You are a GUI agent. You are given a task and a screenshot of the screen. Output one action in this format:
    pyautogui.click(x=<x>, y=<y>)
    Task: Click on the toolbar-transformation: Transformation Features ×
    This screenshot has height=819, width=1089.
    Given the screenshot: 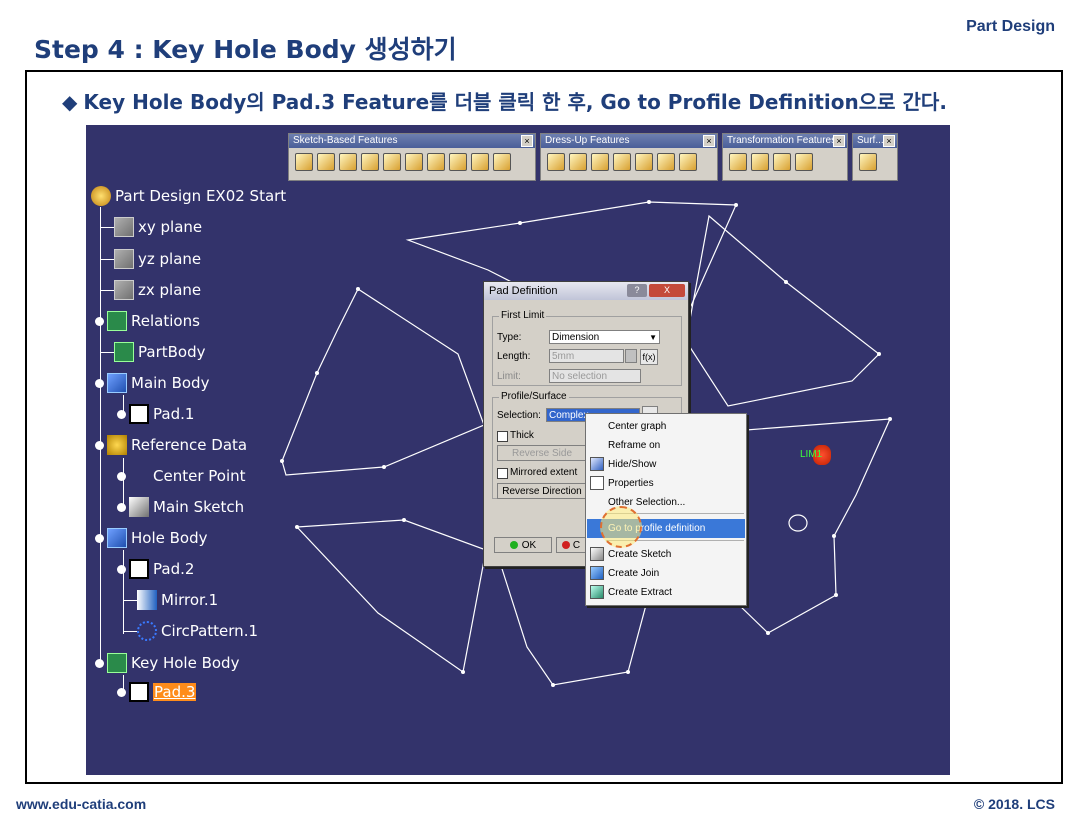 What is the action you would take?
    pyautogui.click(x=785, y=157)
    